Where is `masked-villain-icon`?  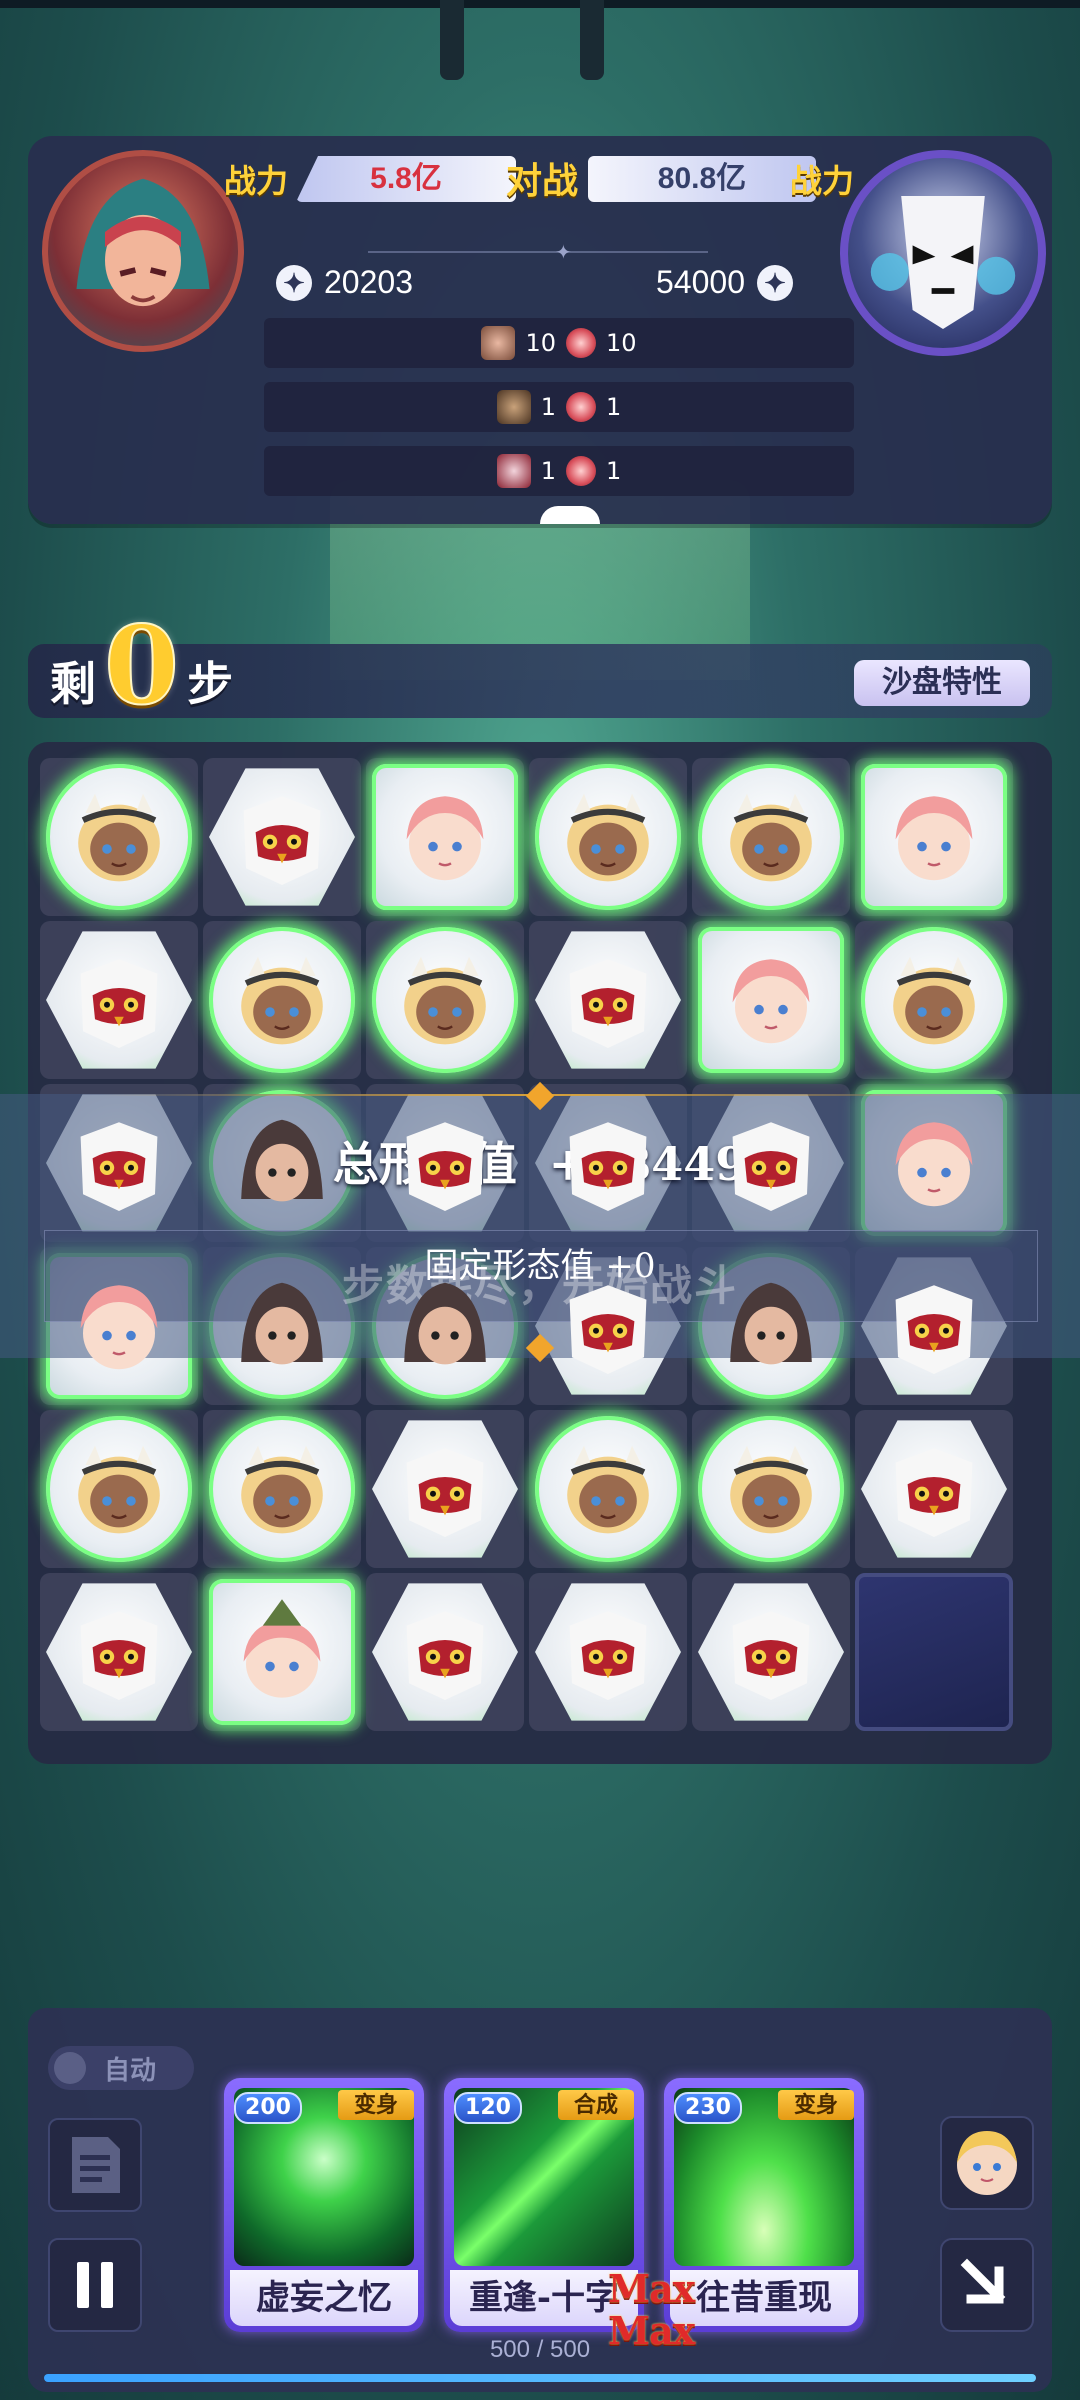 masked-villain-icon is located at coordinates (943, 262).